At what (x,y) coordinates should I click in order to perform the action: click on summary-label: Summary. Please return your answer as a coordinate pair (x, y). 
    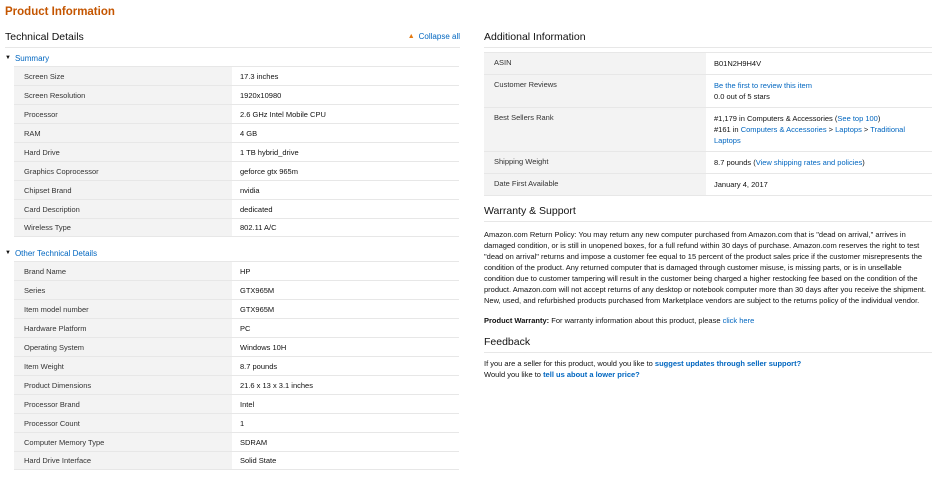
    Looking at the image, I should click on (32, 58).